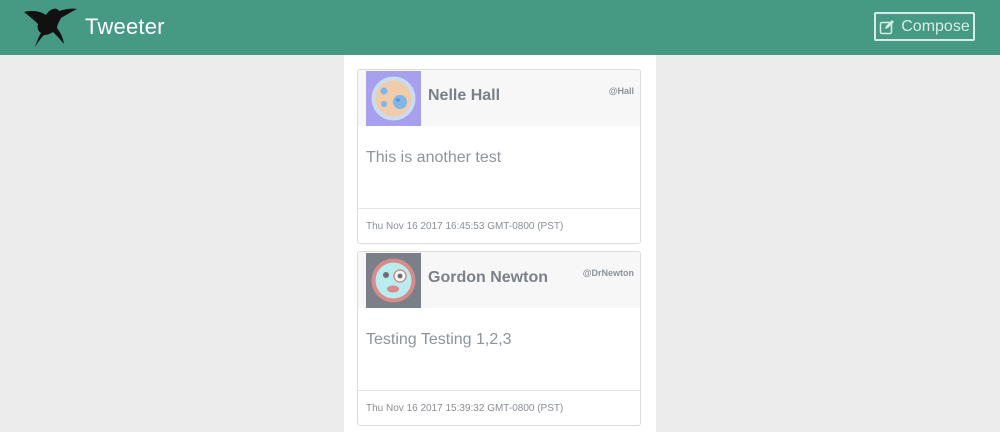  I want to click on navbar: Tweeter Compose, so click(500, 27).